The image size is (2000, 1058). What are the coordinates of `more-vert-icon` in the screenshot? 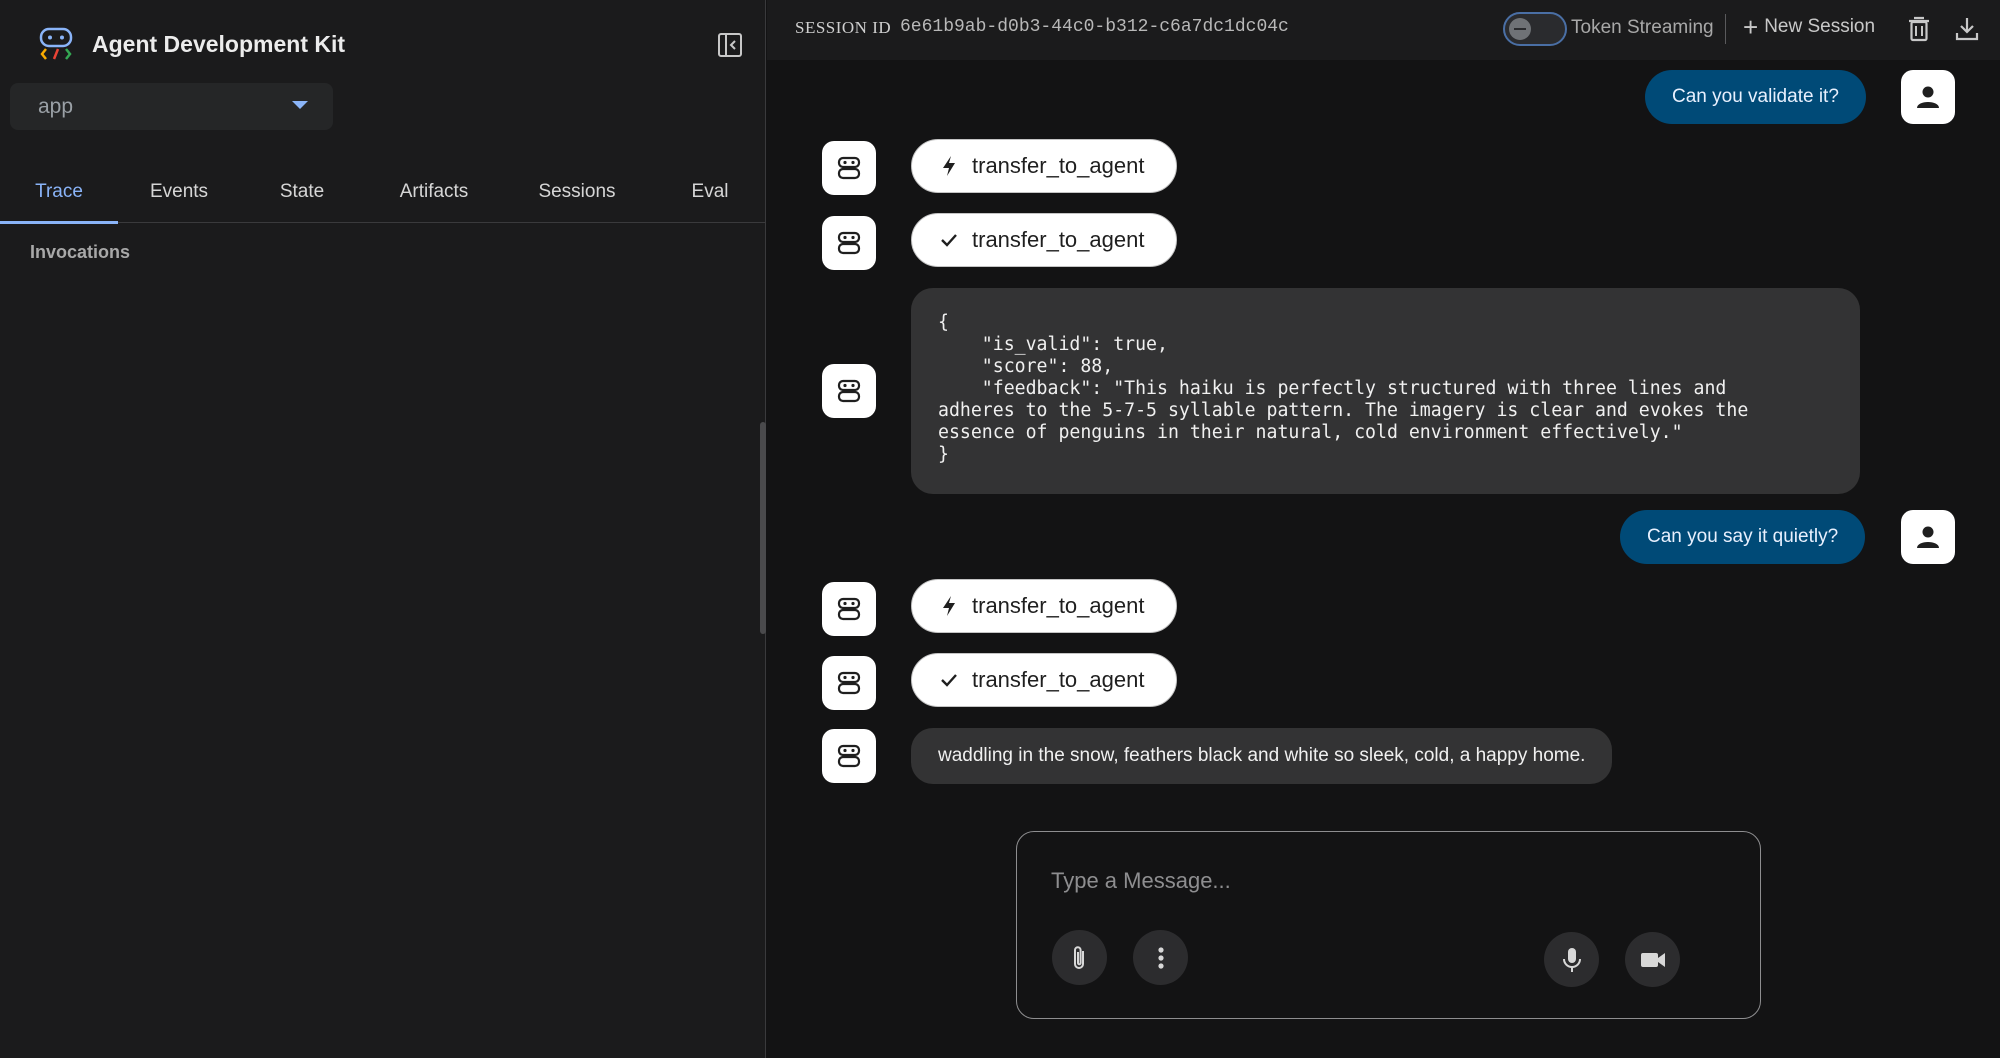 It's located at (1160, 957).